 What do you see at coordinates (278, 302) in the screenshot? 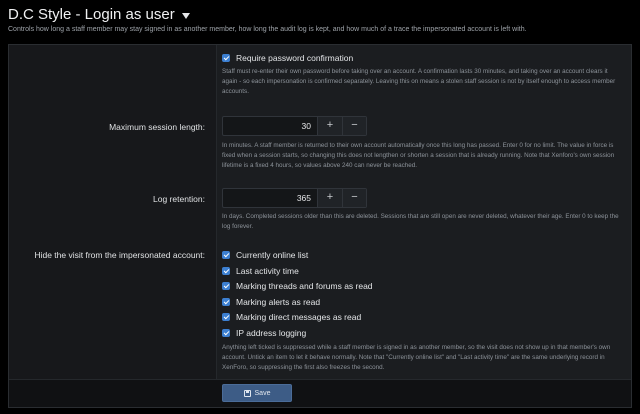
I see `option-label: Marking alerts as read` at bounding box center [278, 302].